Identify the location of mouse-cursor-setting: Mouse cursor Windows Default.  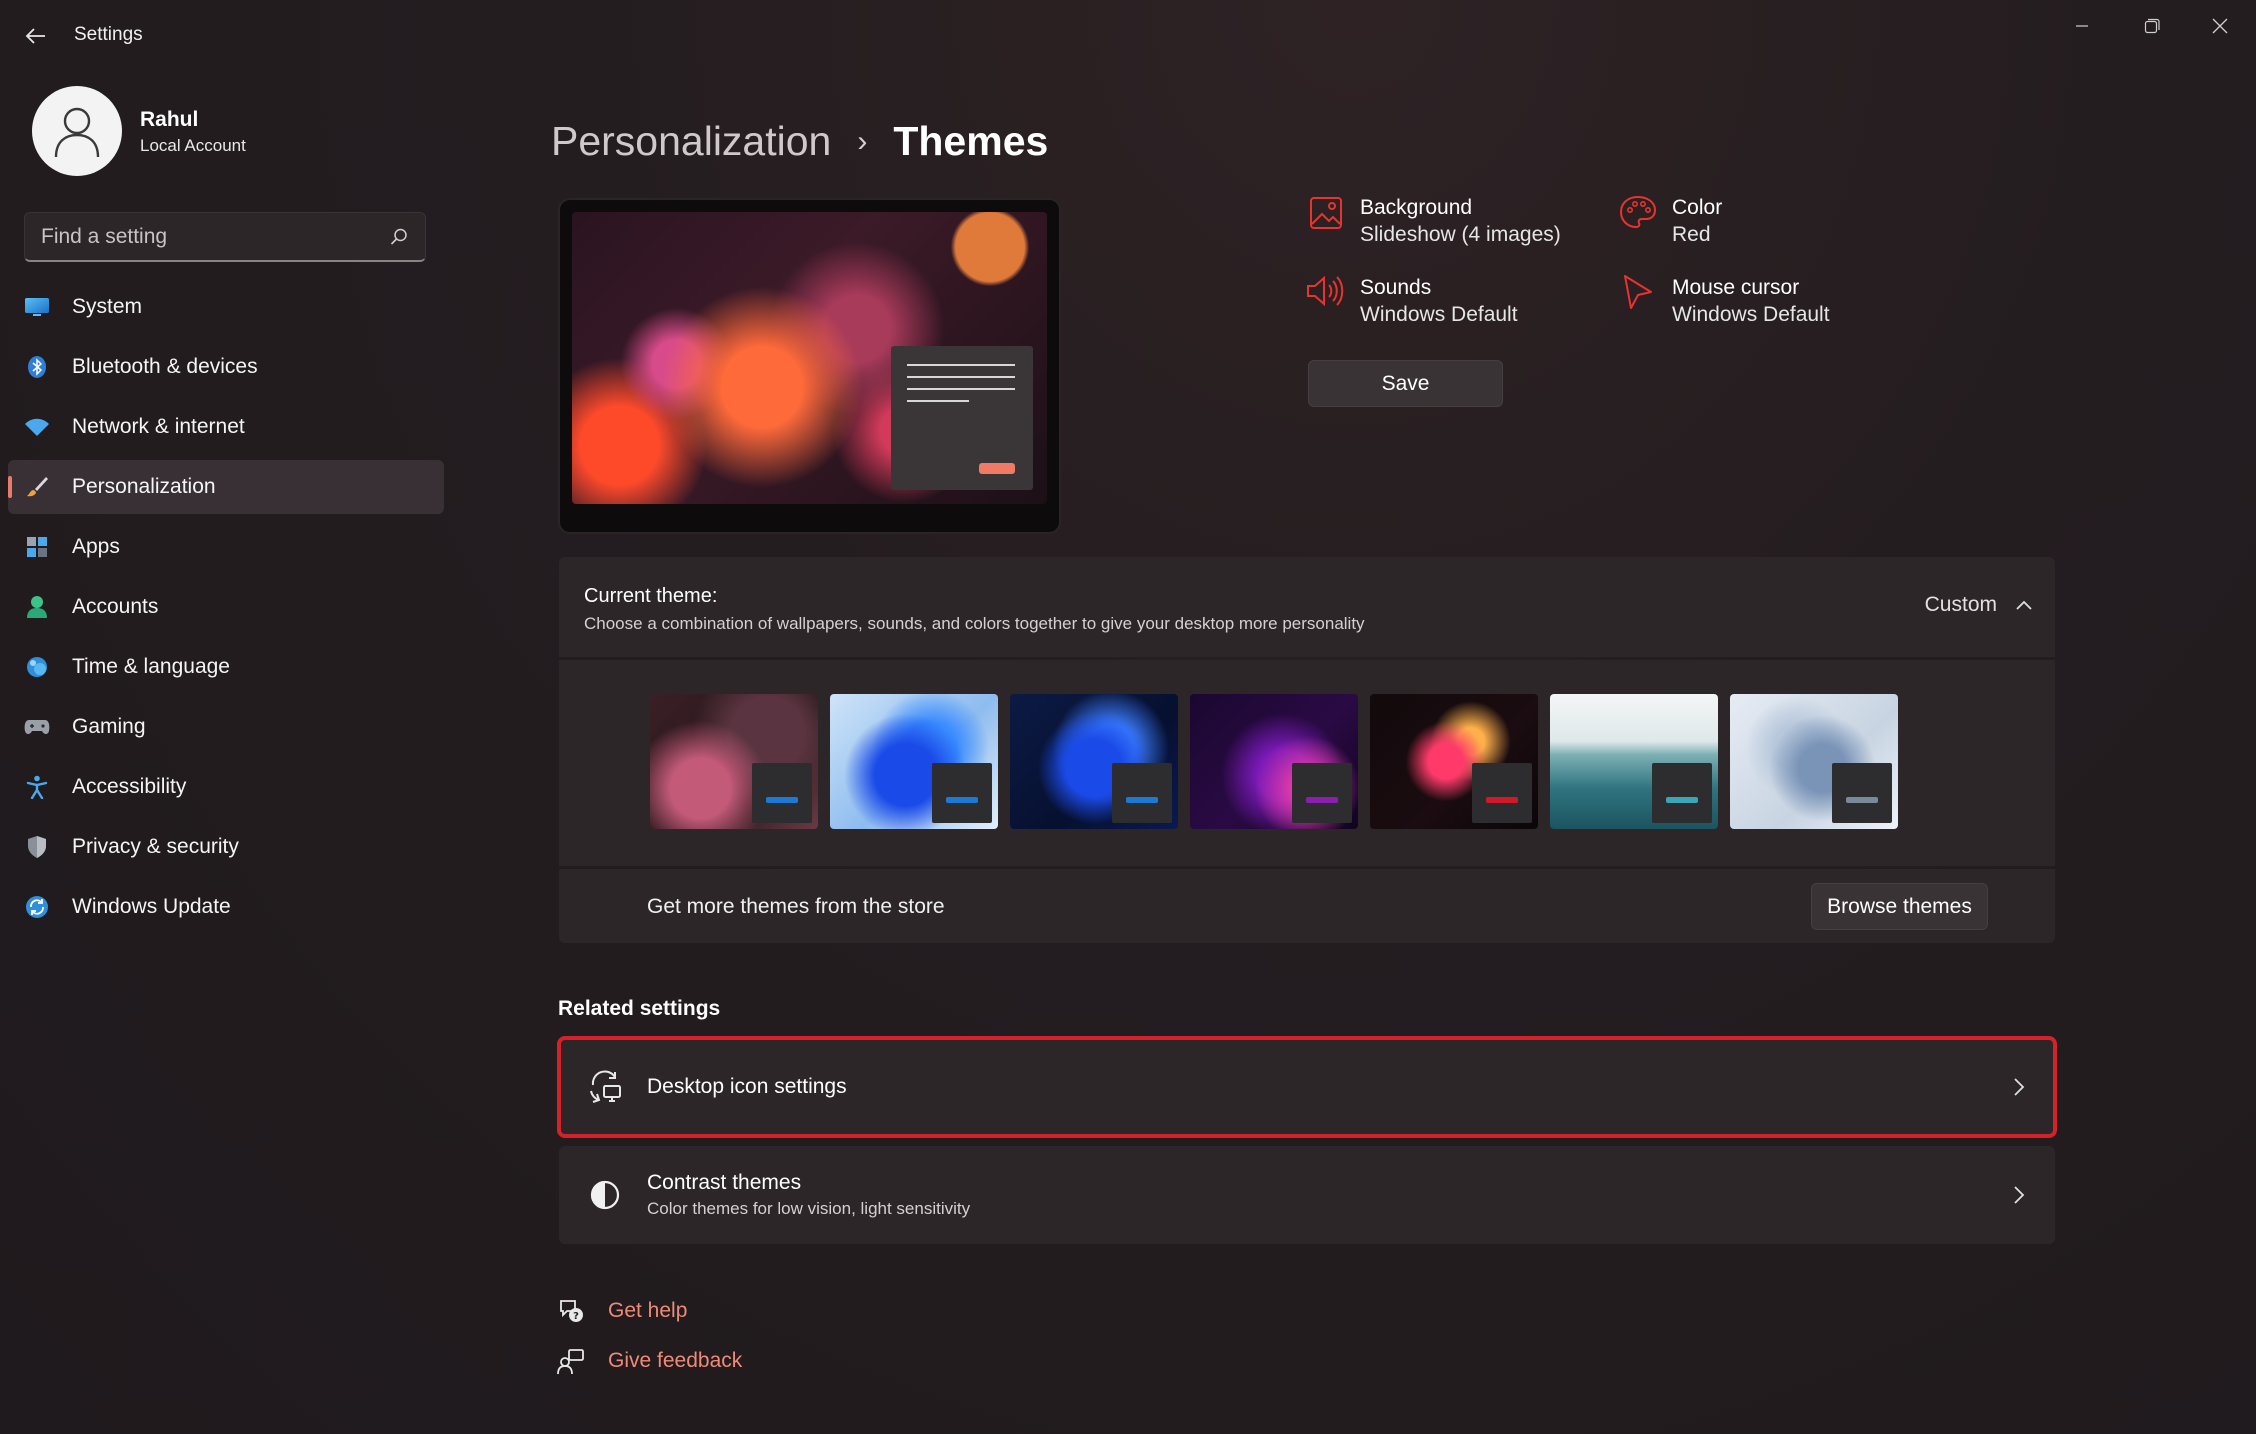
(1724, 301).